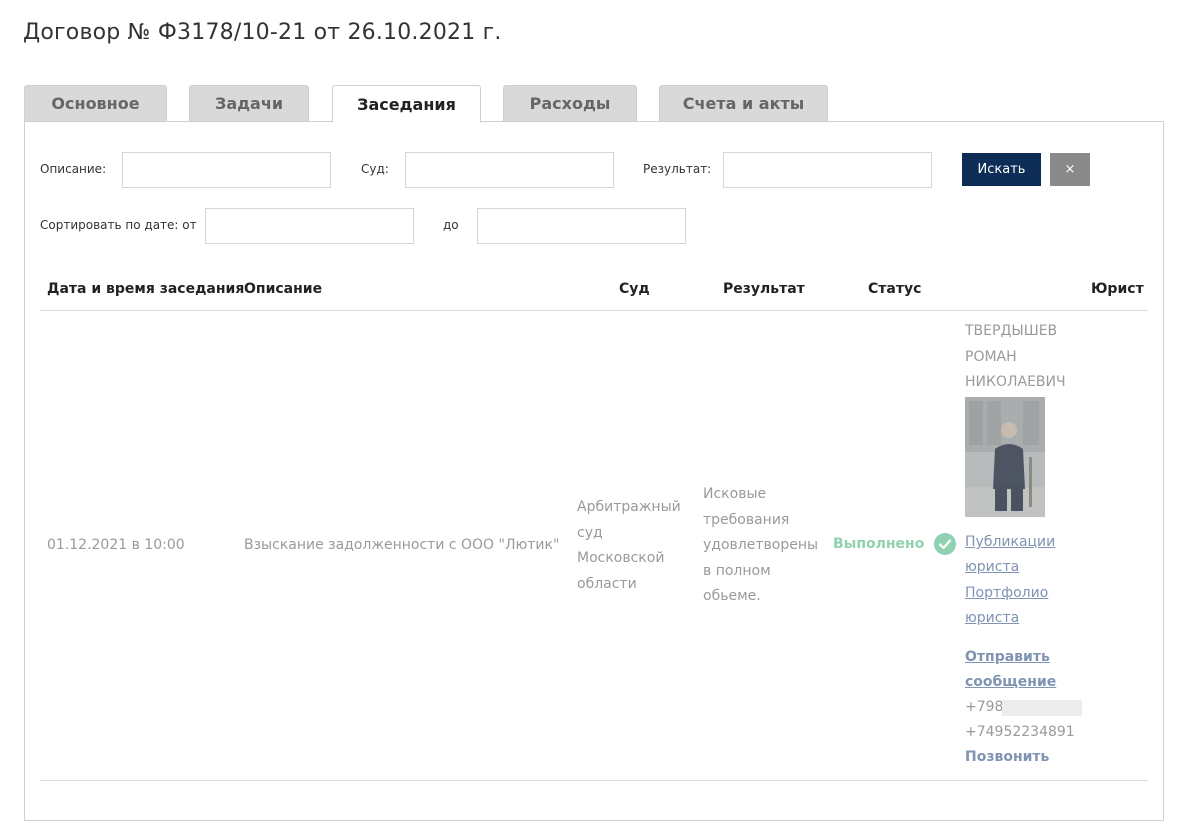 The width and height of the screenshot is (1180, 821). I want to click on court-filter-label: Суд:, so click(375, 169).